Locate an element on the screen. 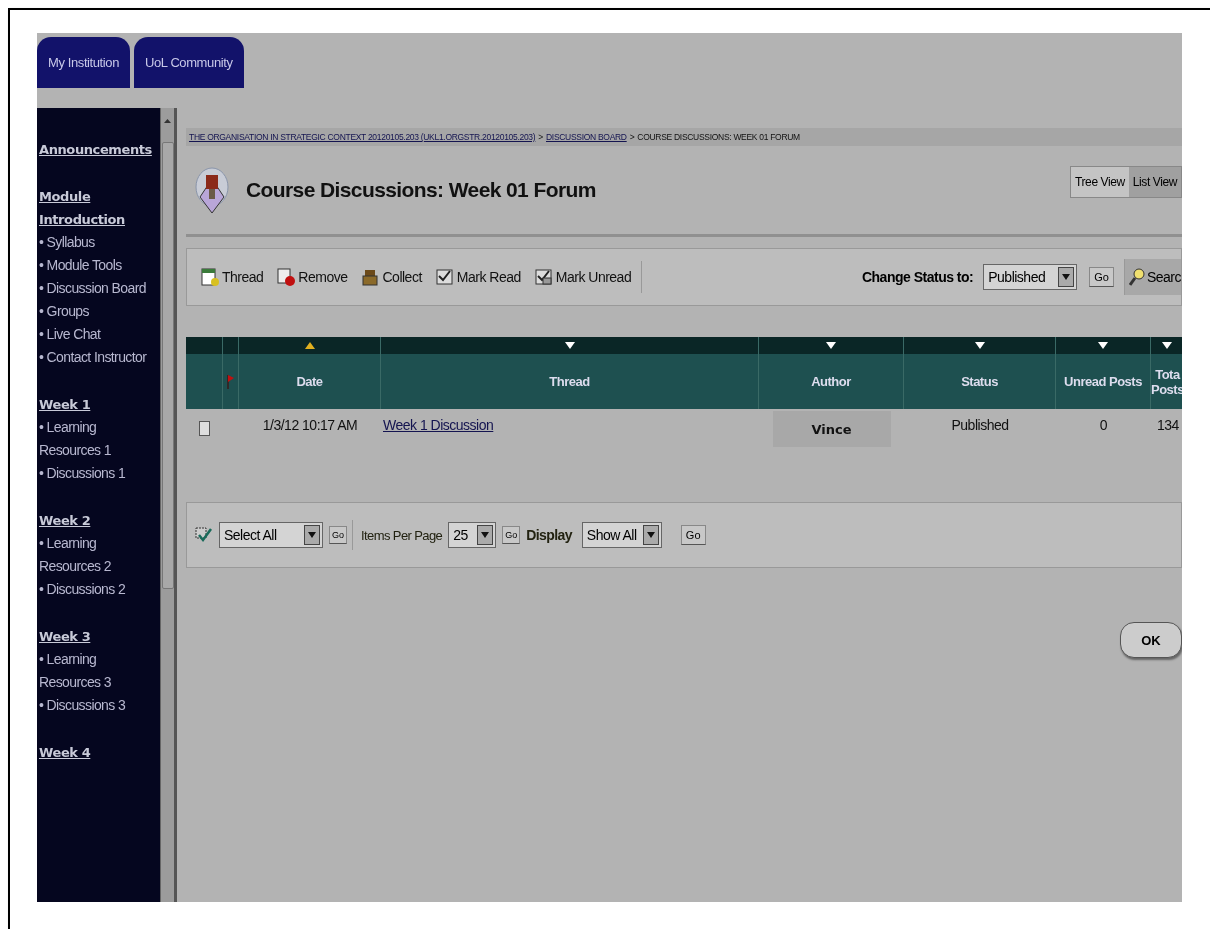  sidebar-heading: Module Introduction is located at coordinates (99, 208).